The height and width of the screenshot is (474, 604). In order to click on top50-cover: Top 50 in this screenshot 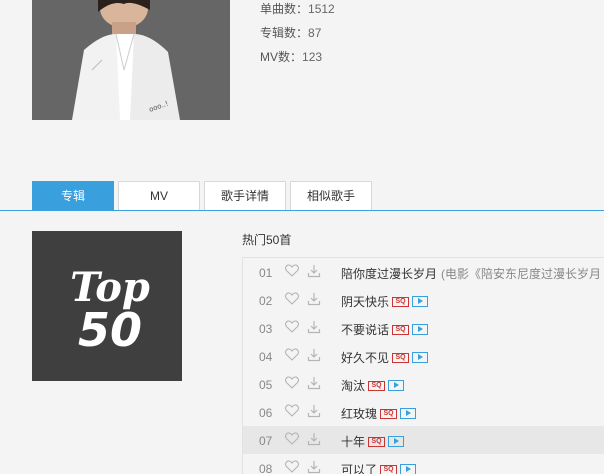, I will do `click(107, 306)`.